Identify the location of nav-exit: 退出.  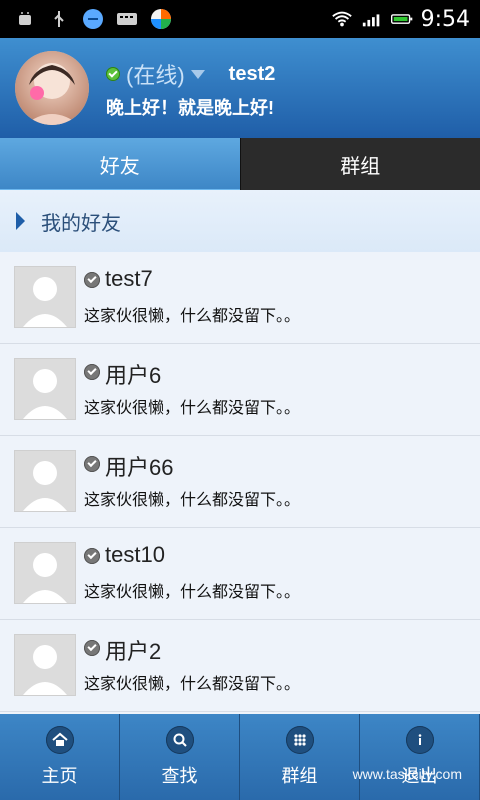
(420, 757).